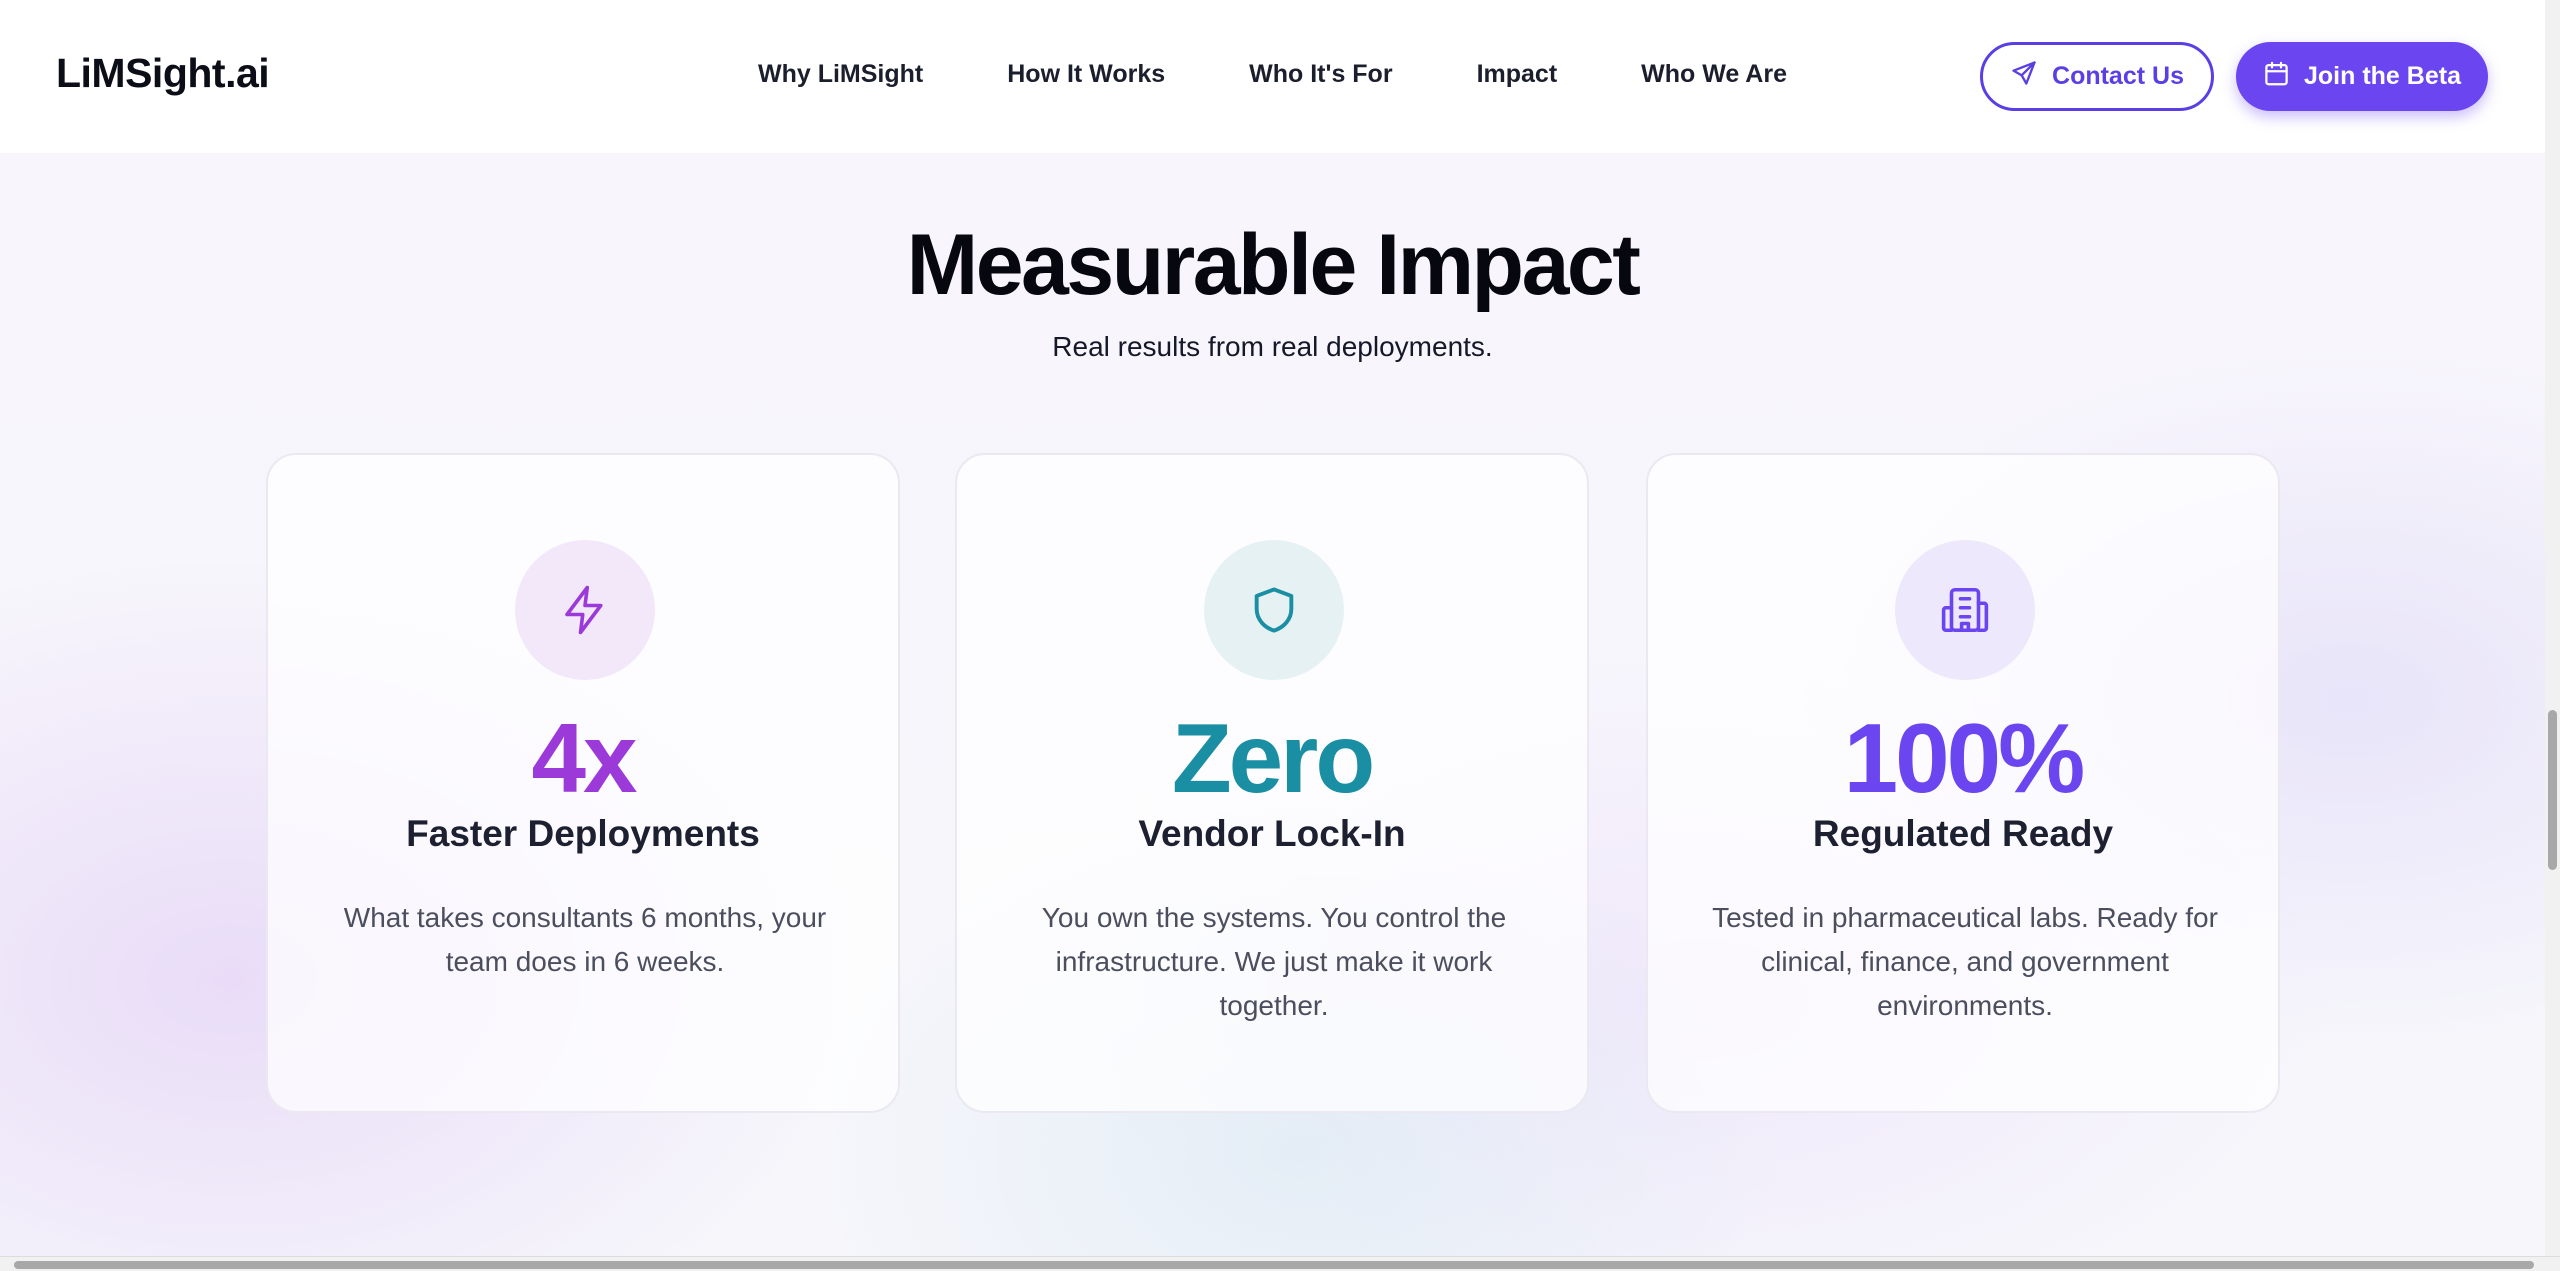 The image size is (2560, 1271). I want to click on building-icon, so click(1965, 610).